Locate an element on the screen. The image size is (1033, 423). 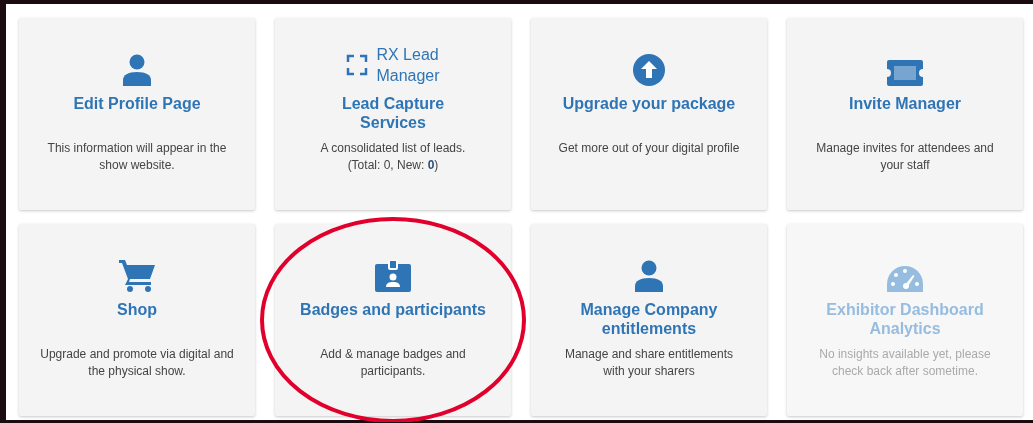
card-title: Edit Profile Page is located at coordinates (137, 104).